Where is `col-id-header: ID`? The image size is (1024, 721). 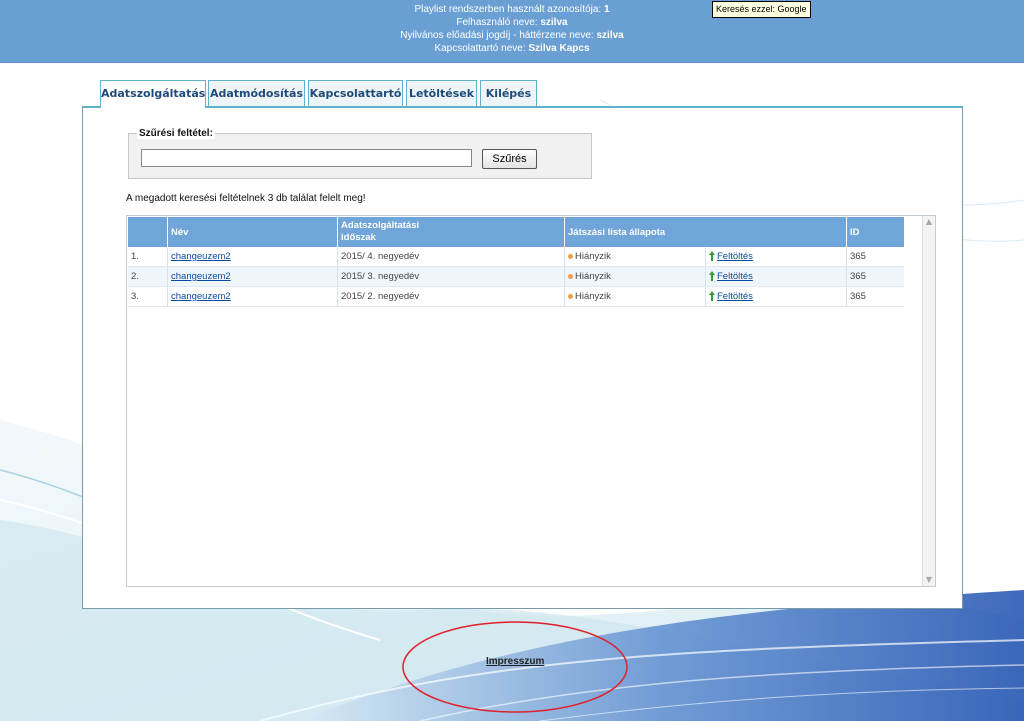
col-id-header: ID is located at coordinates (875, 232).